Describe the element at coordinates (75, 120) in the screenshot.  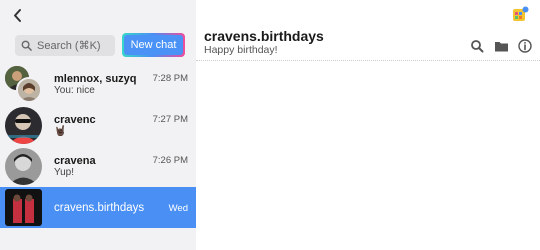
I see `chat-name: cravenc` at that location.